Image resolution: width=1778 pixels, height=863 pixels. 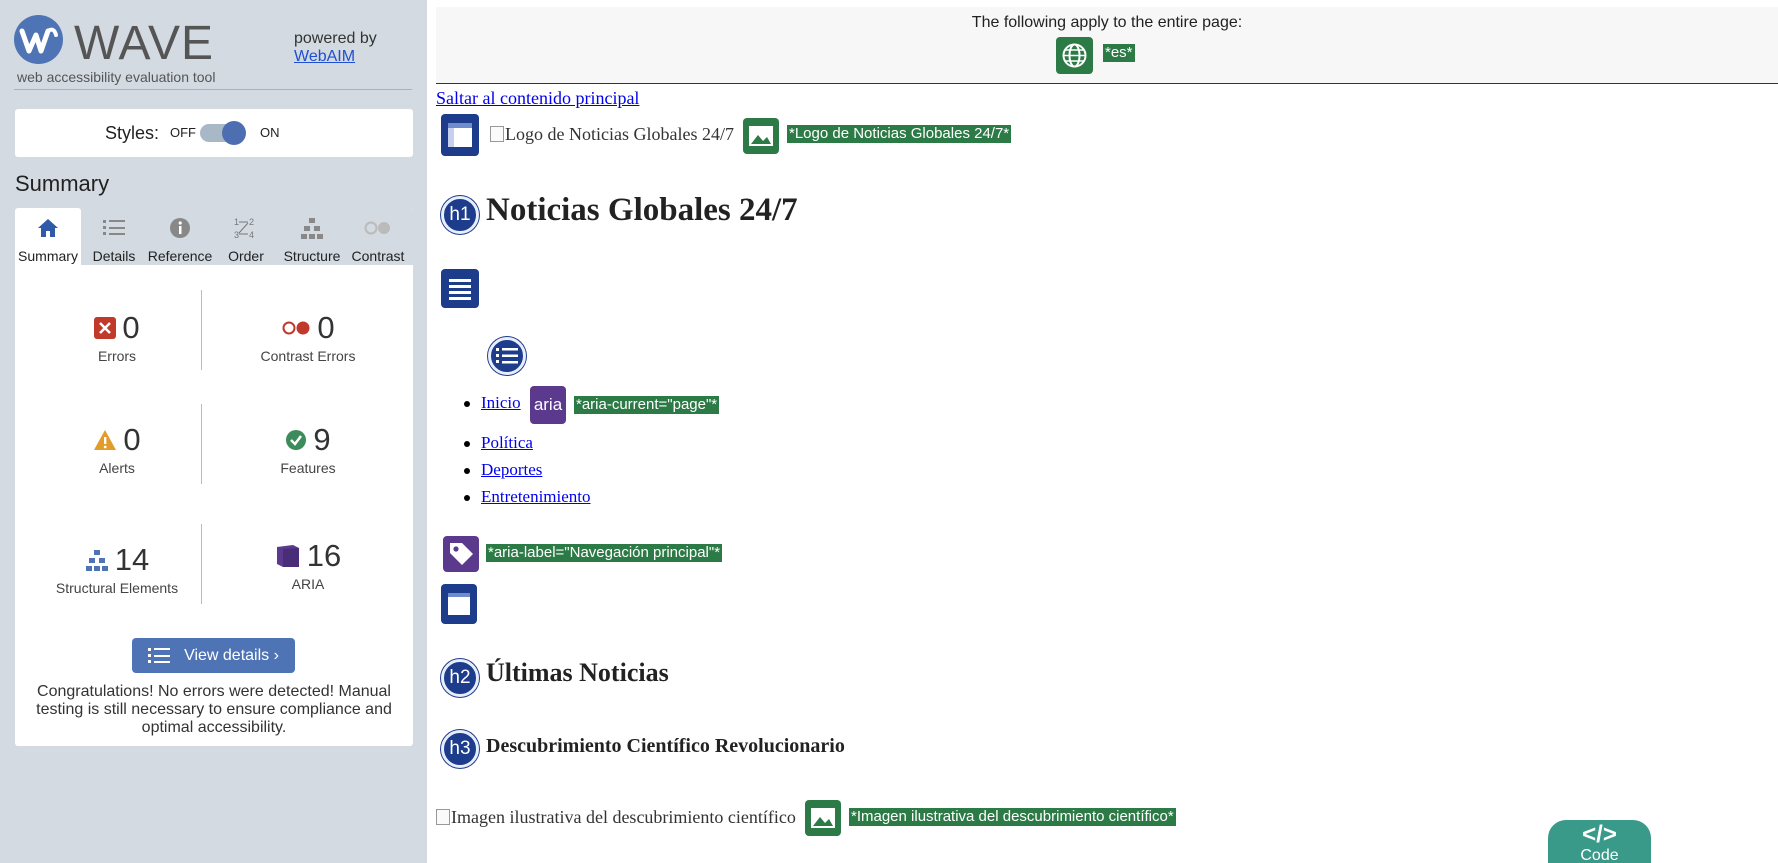 I want to click on logo-alt-tag: *Logo de Noticias Globales 24/7*, so click(x=899, y=134).